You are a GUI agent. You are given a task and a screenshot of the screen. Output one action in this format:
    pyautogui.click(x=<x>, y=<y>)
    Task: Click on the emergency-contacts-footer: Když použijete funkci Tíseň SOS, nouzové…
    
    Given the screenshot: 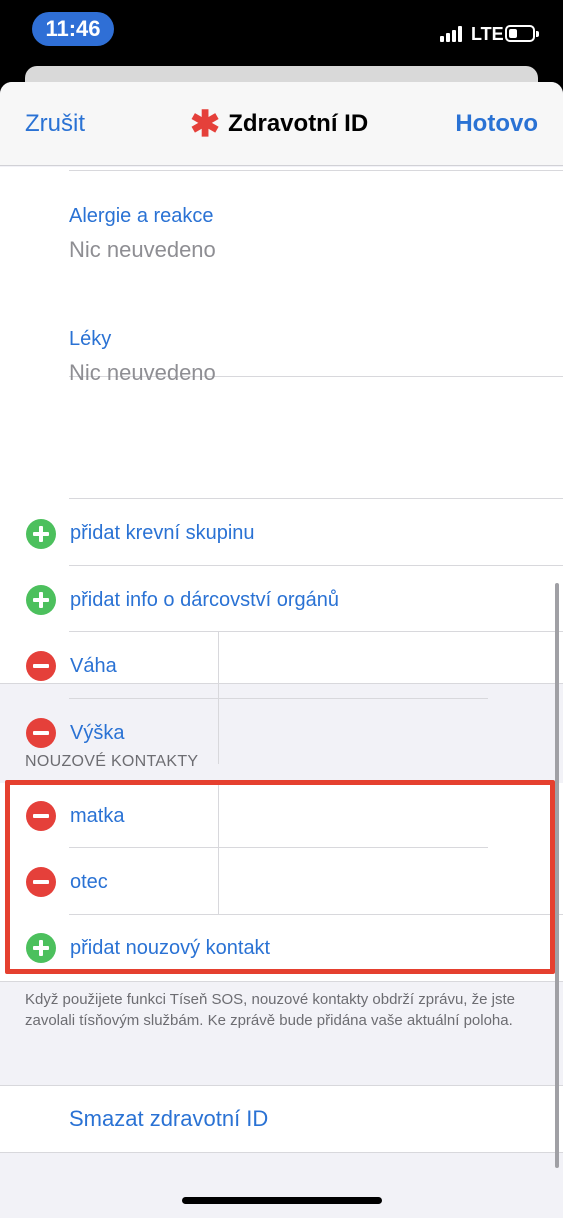 What is the action you would take?
    pyautogui.click(x=270, y=1010)
    